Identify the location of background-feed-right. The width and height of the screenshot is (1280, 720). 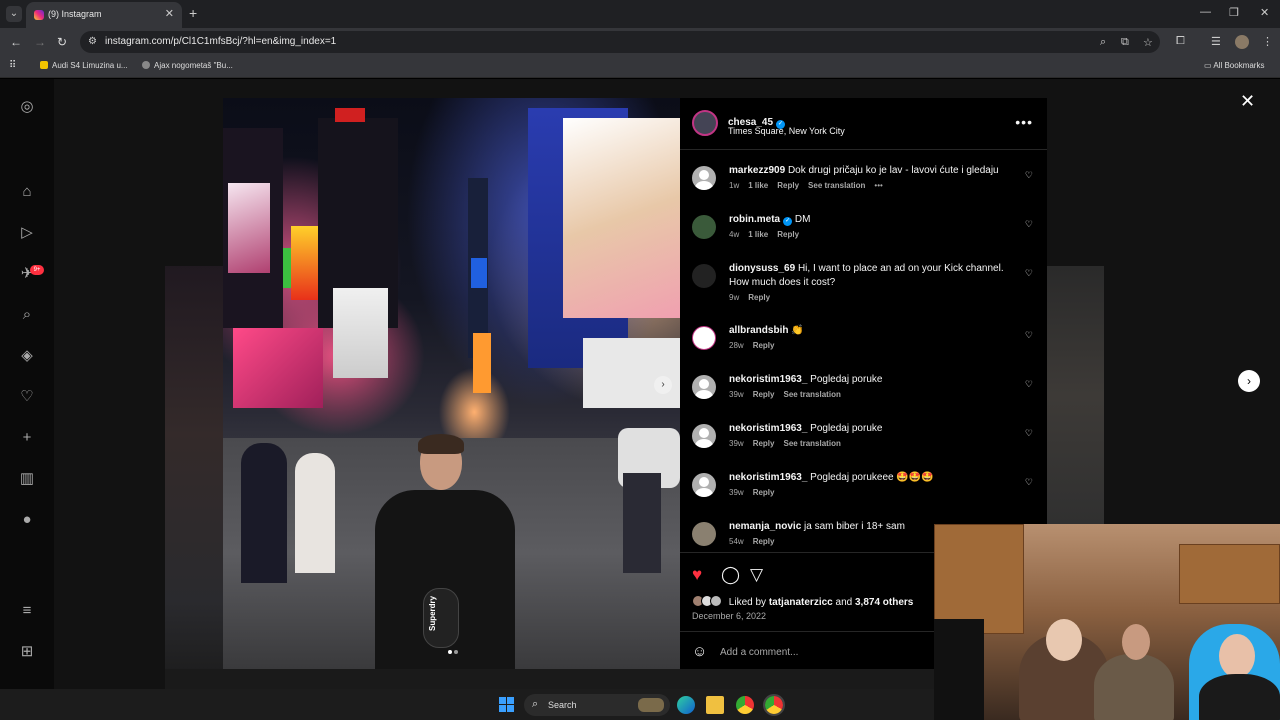
(1075, 396).